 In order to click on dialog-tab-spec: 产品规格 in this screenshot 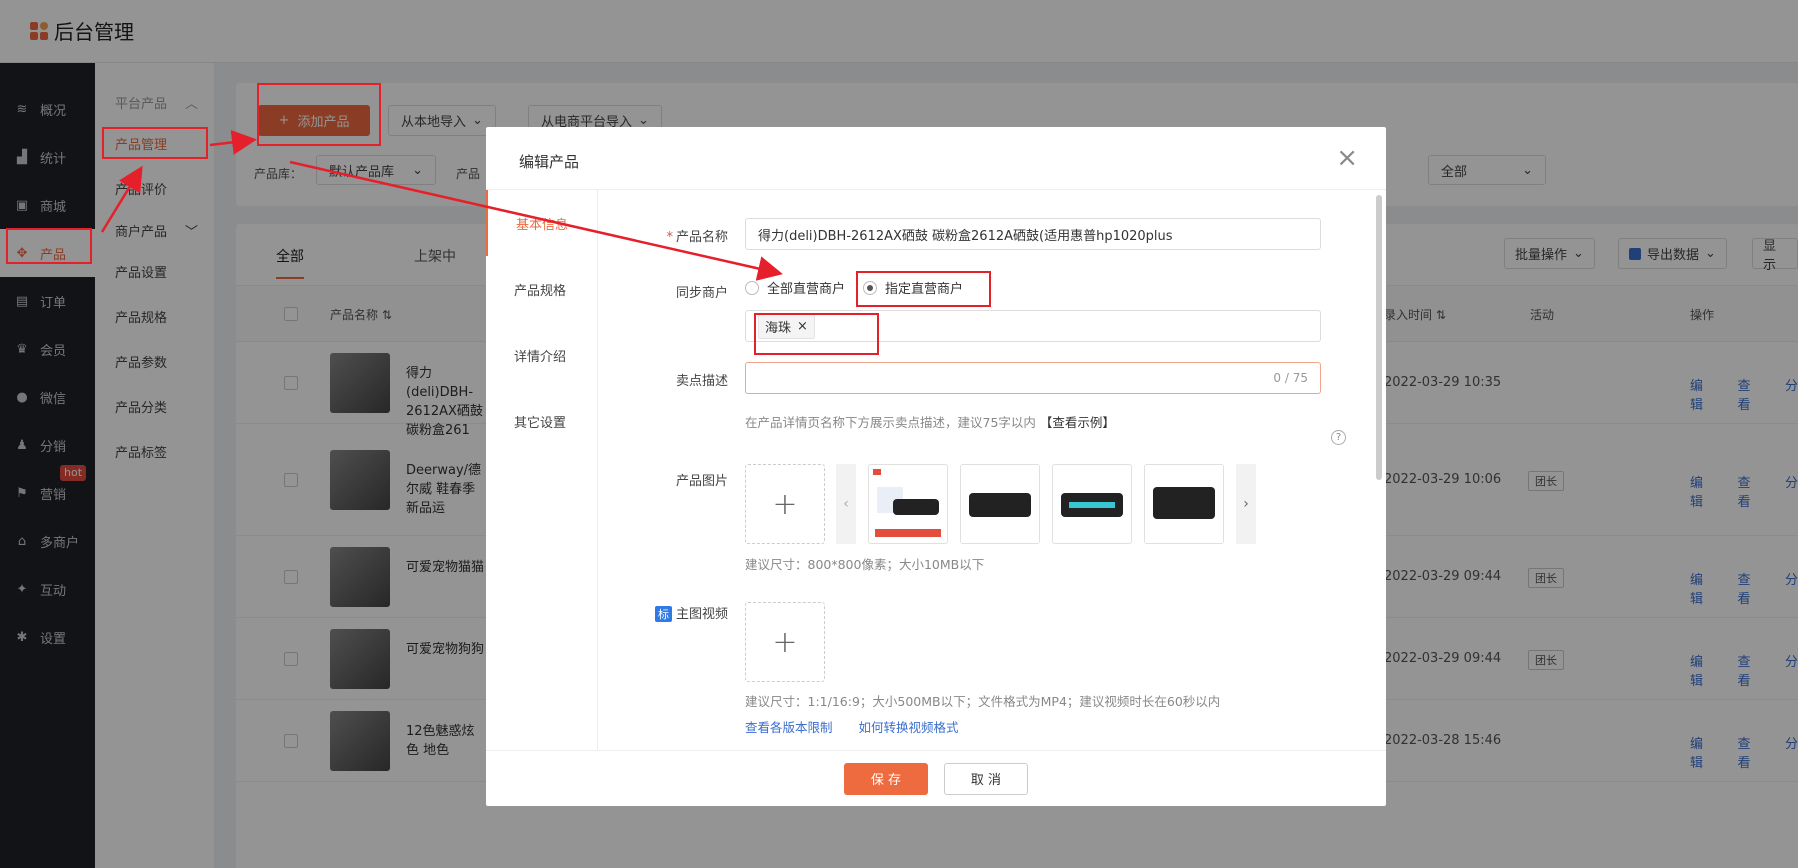, I will do `click(541, 289)`.